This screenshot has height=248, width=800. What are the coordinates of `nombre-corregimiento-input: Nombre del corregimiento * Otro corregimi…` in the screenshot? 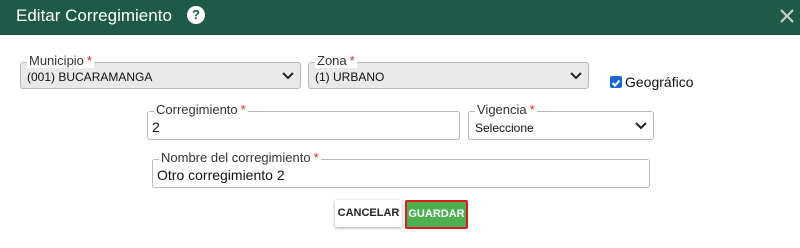 It's located at (401, 169).